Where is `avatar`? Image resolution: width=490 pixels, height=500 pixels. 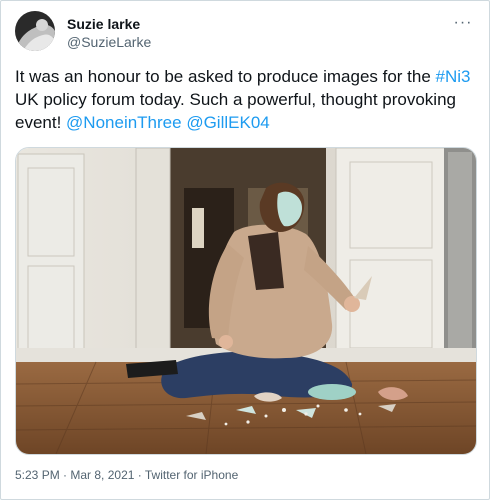 avatar is located at coordinates (35, 31).